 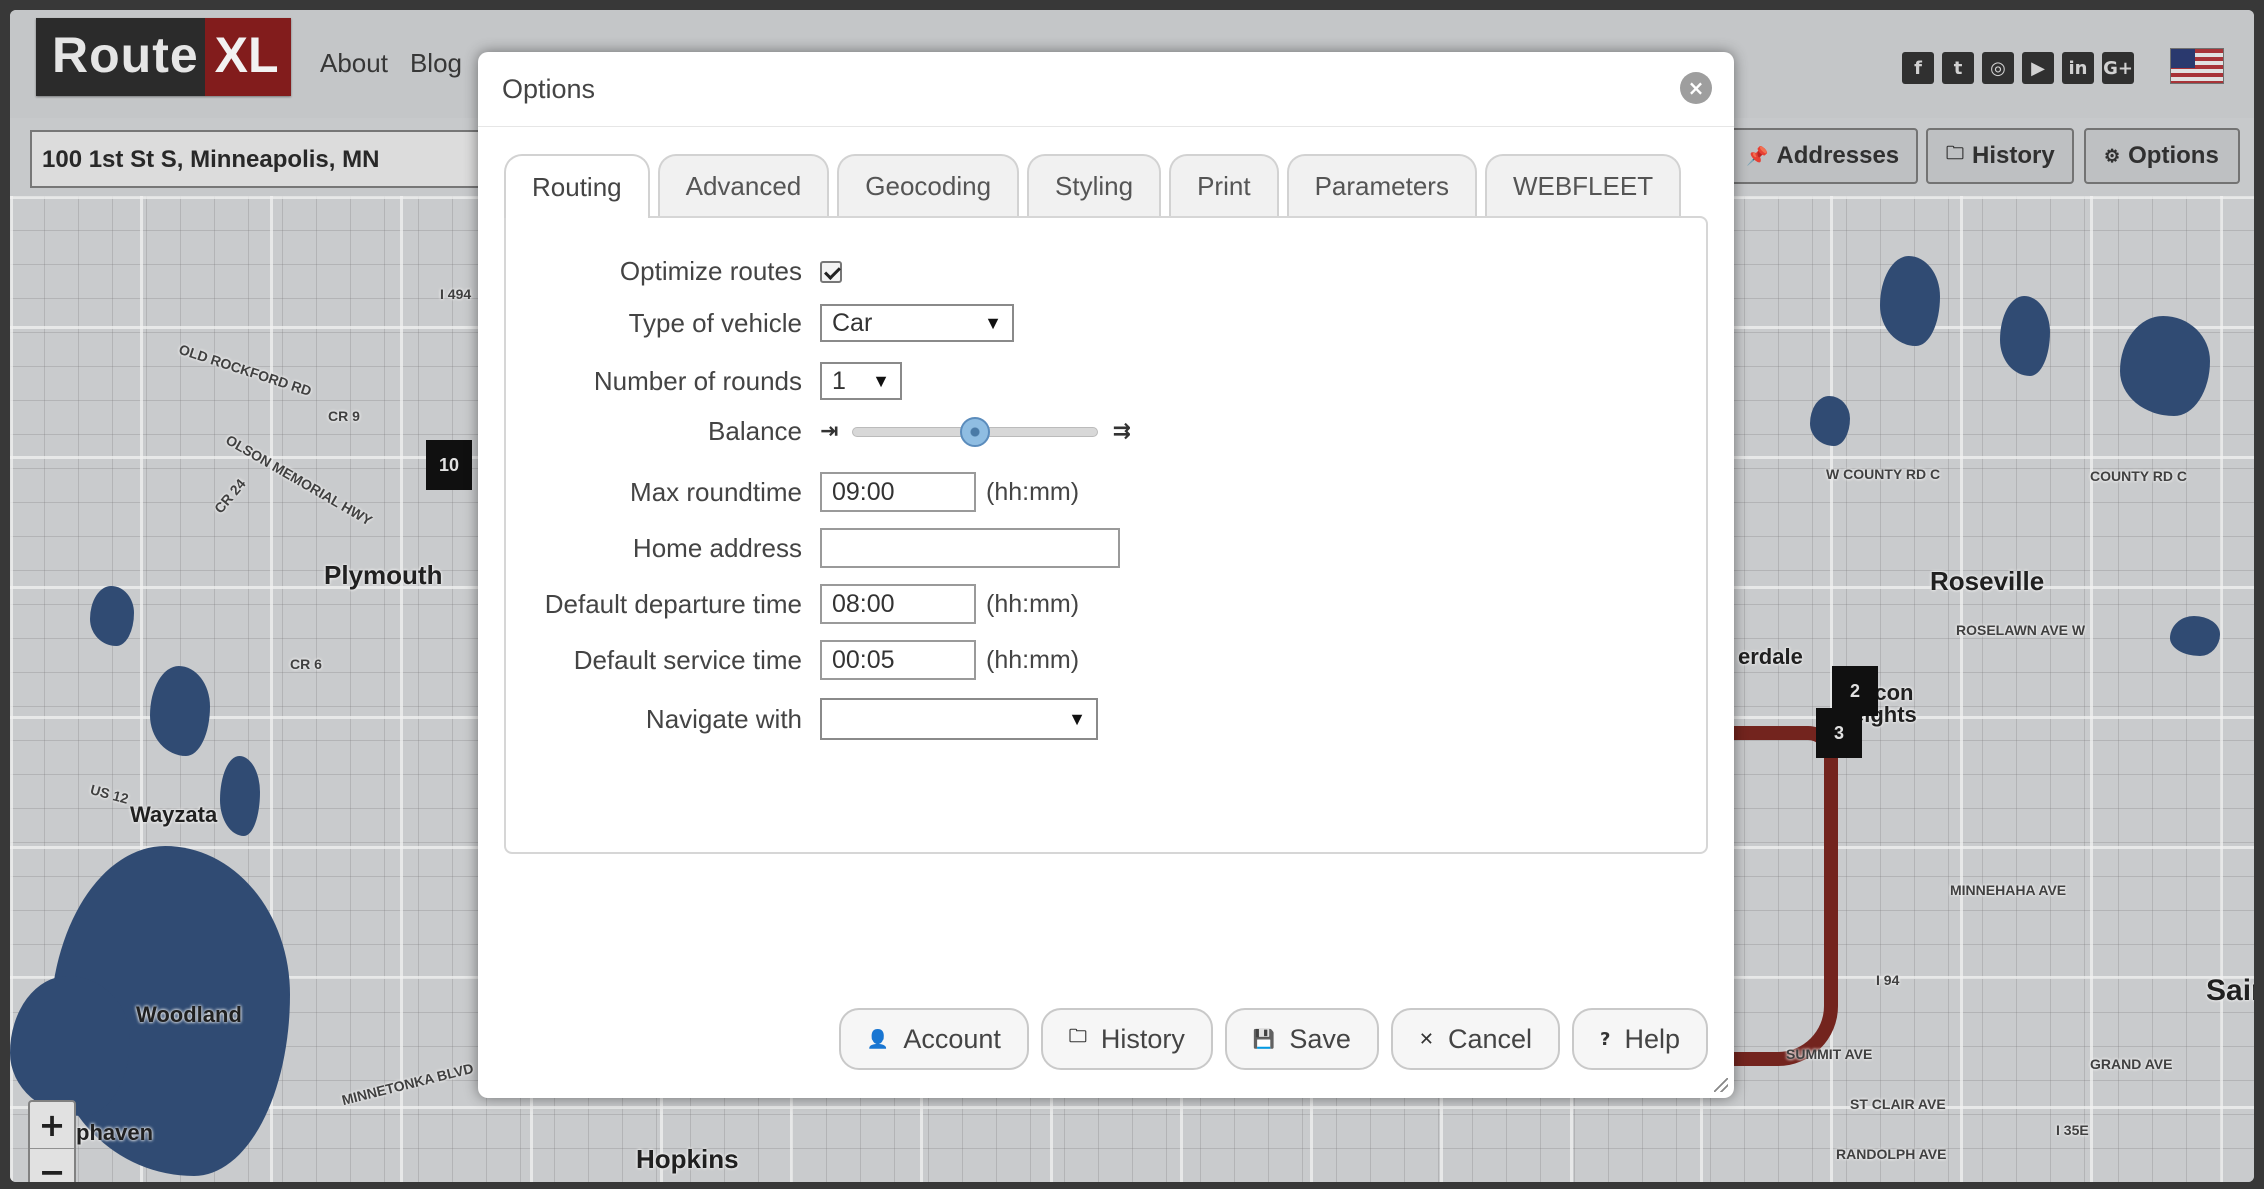 I want to click on navigate-row: Navigate with ▼, so click(x=802, y=719).